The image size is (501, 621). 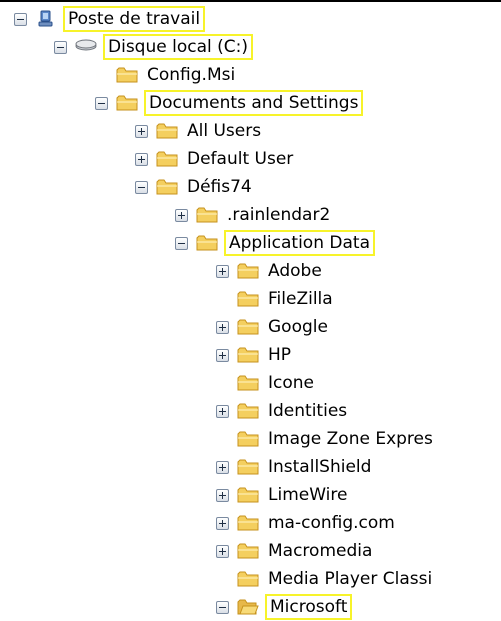 I want to click on tree-item-label: InstallShield, so click(x=320, y=467).